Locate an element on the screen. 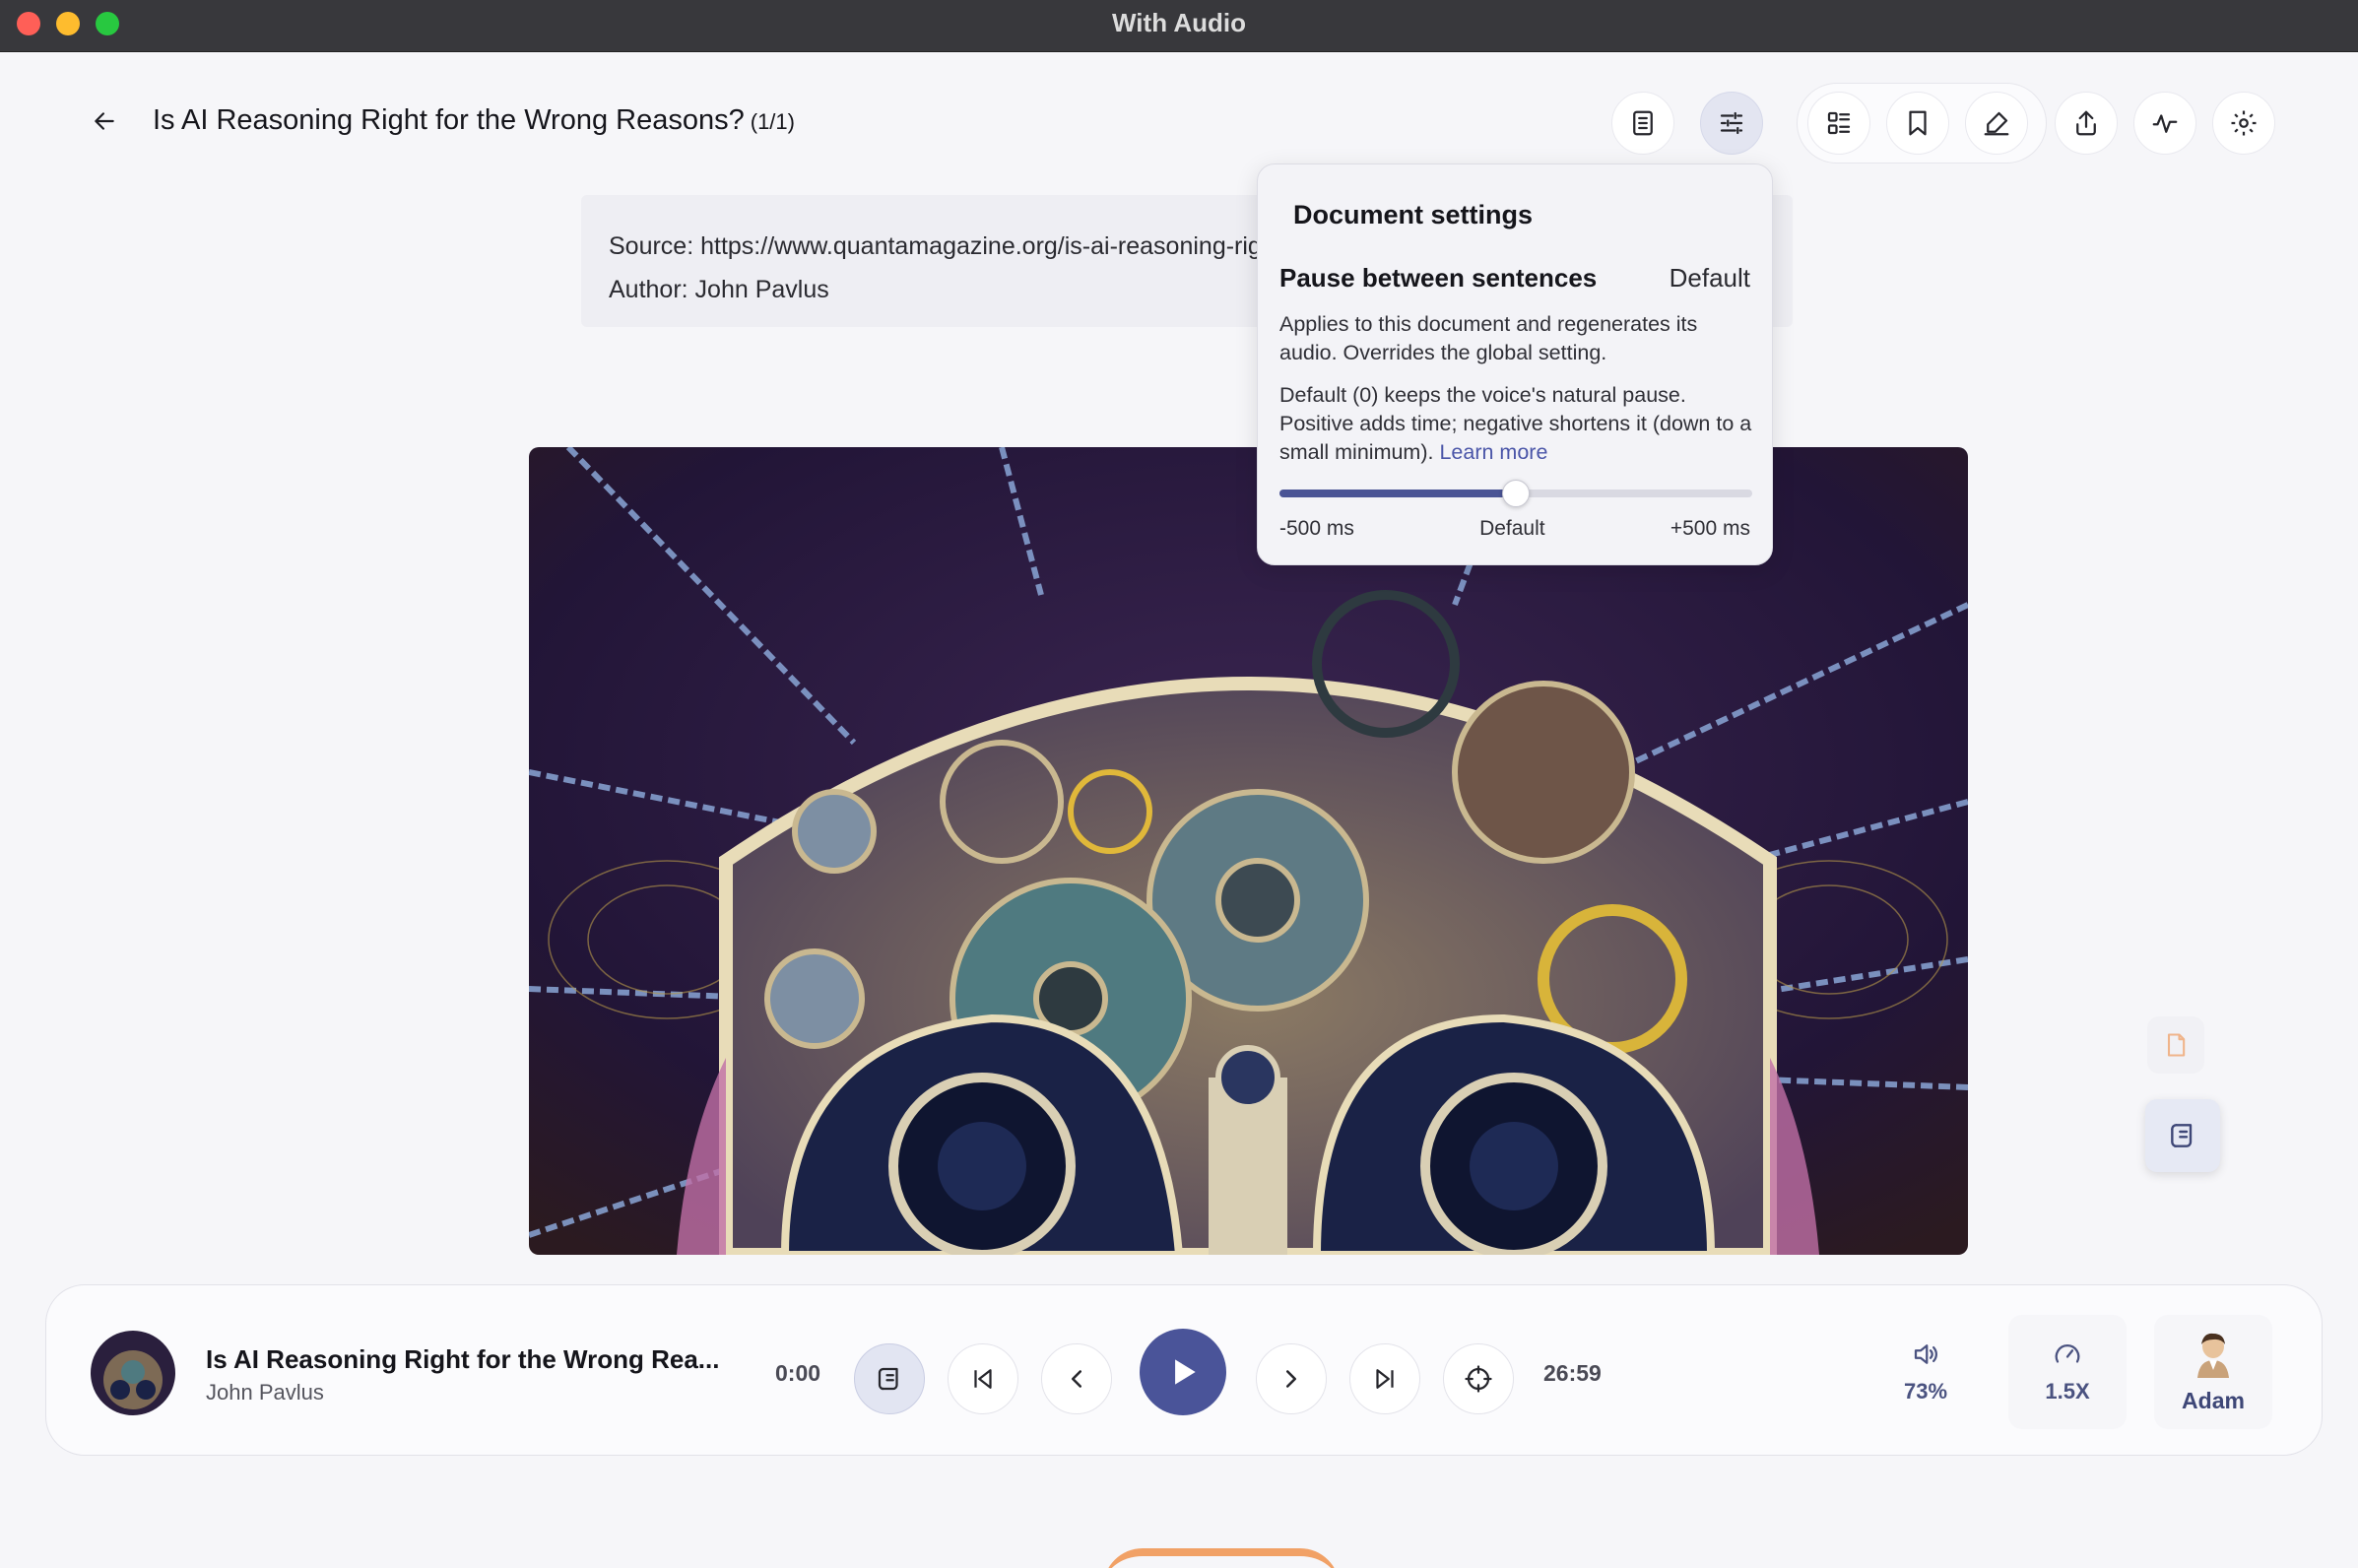  bookmark-button is located at coordinates (1918, 124).